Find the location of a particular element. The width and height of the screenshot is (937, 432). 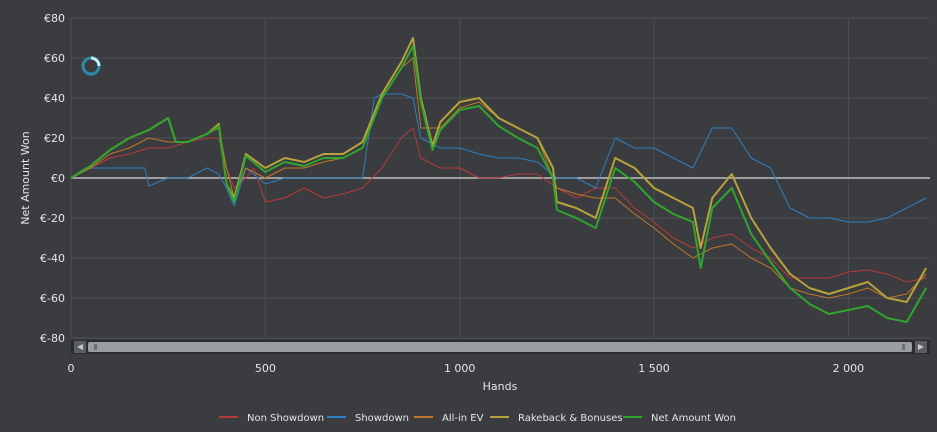

y-tick-label: €0 is located at coordinates (58, 178).